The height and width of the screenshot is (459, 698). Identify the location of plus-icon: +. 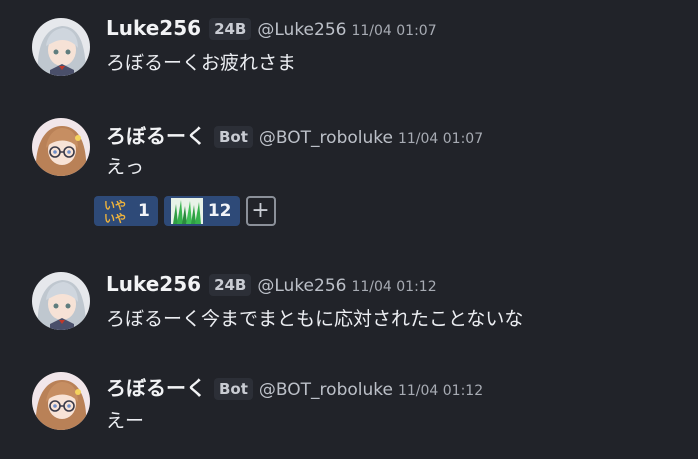
(260, 210).